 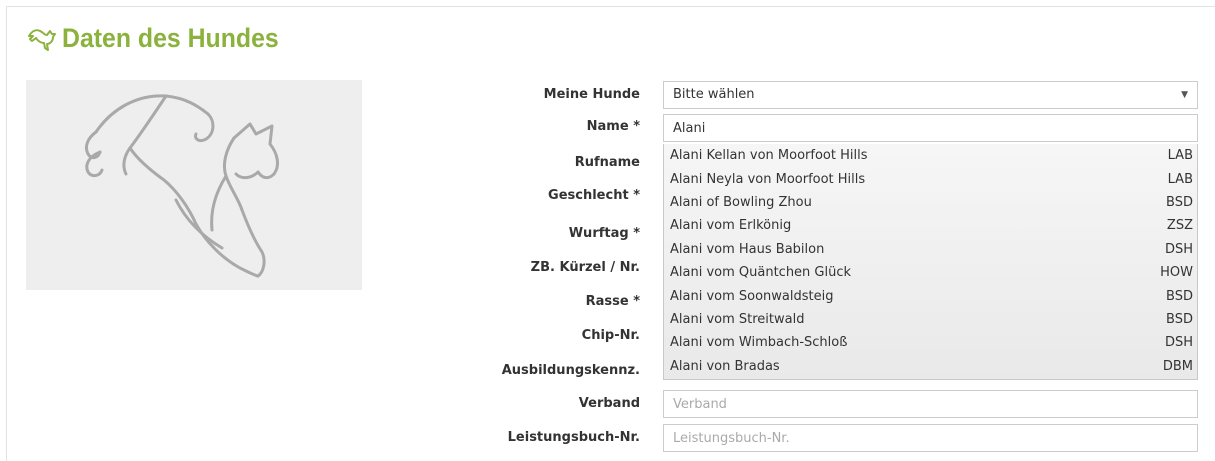 I want to click on autocomplete-item-name: Alani of Bowling Zhou, so click(x=741, y=202).